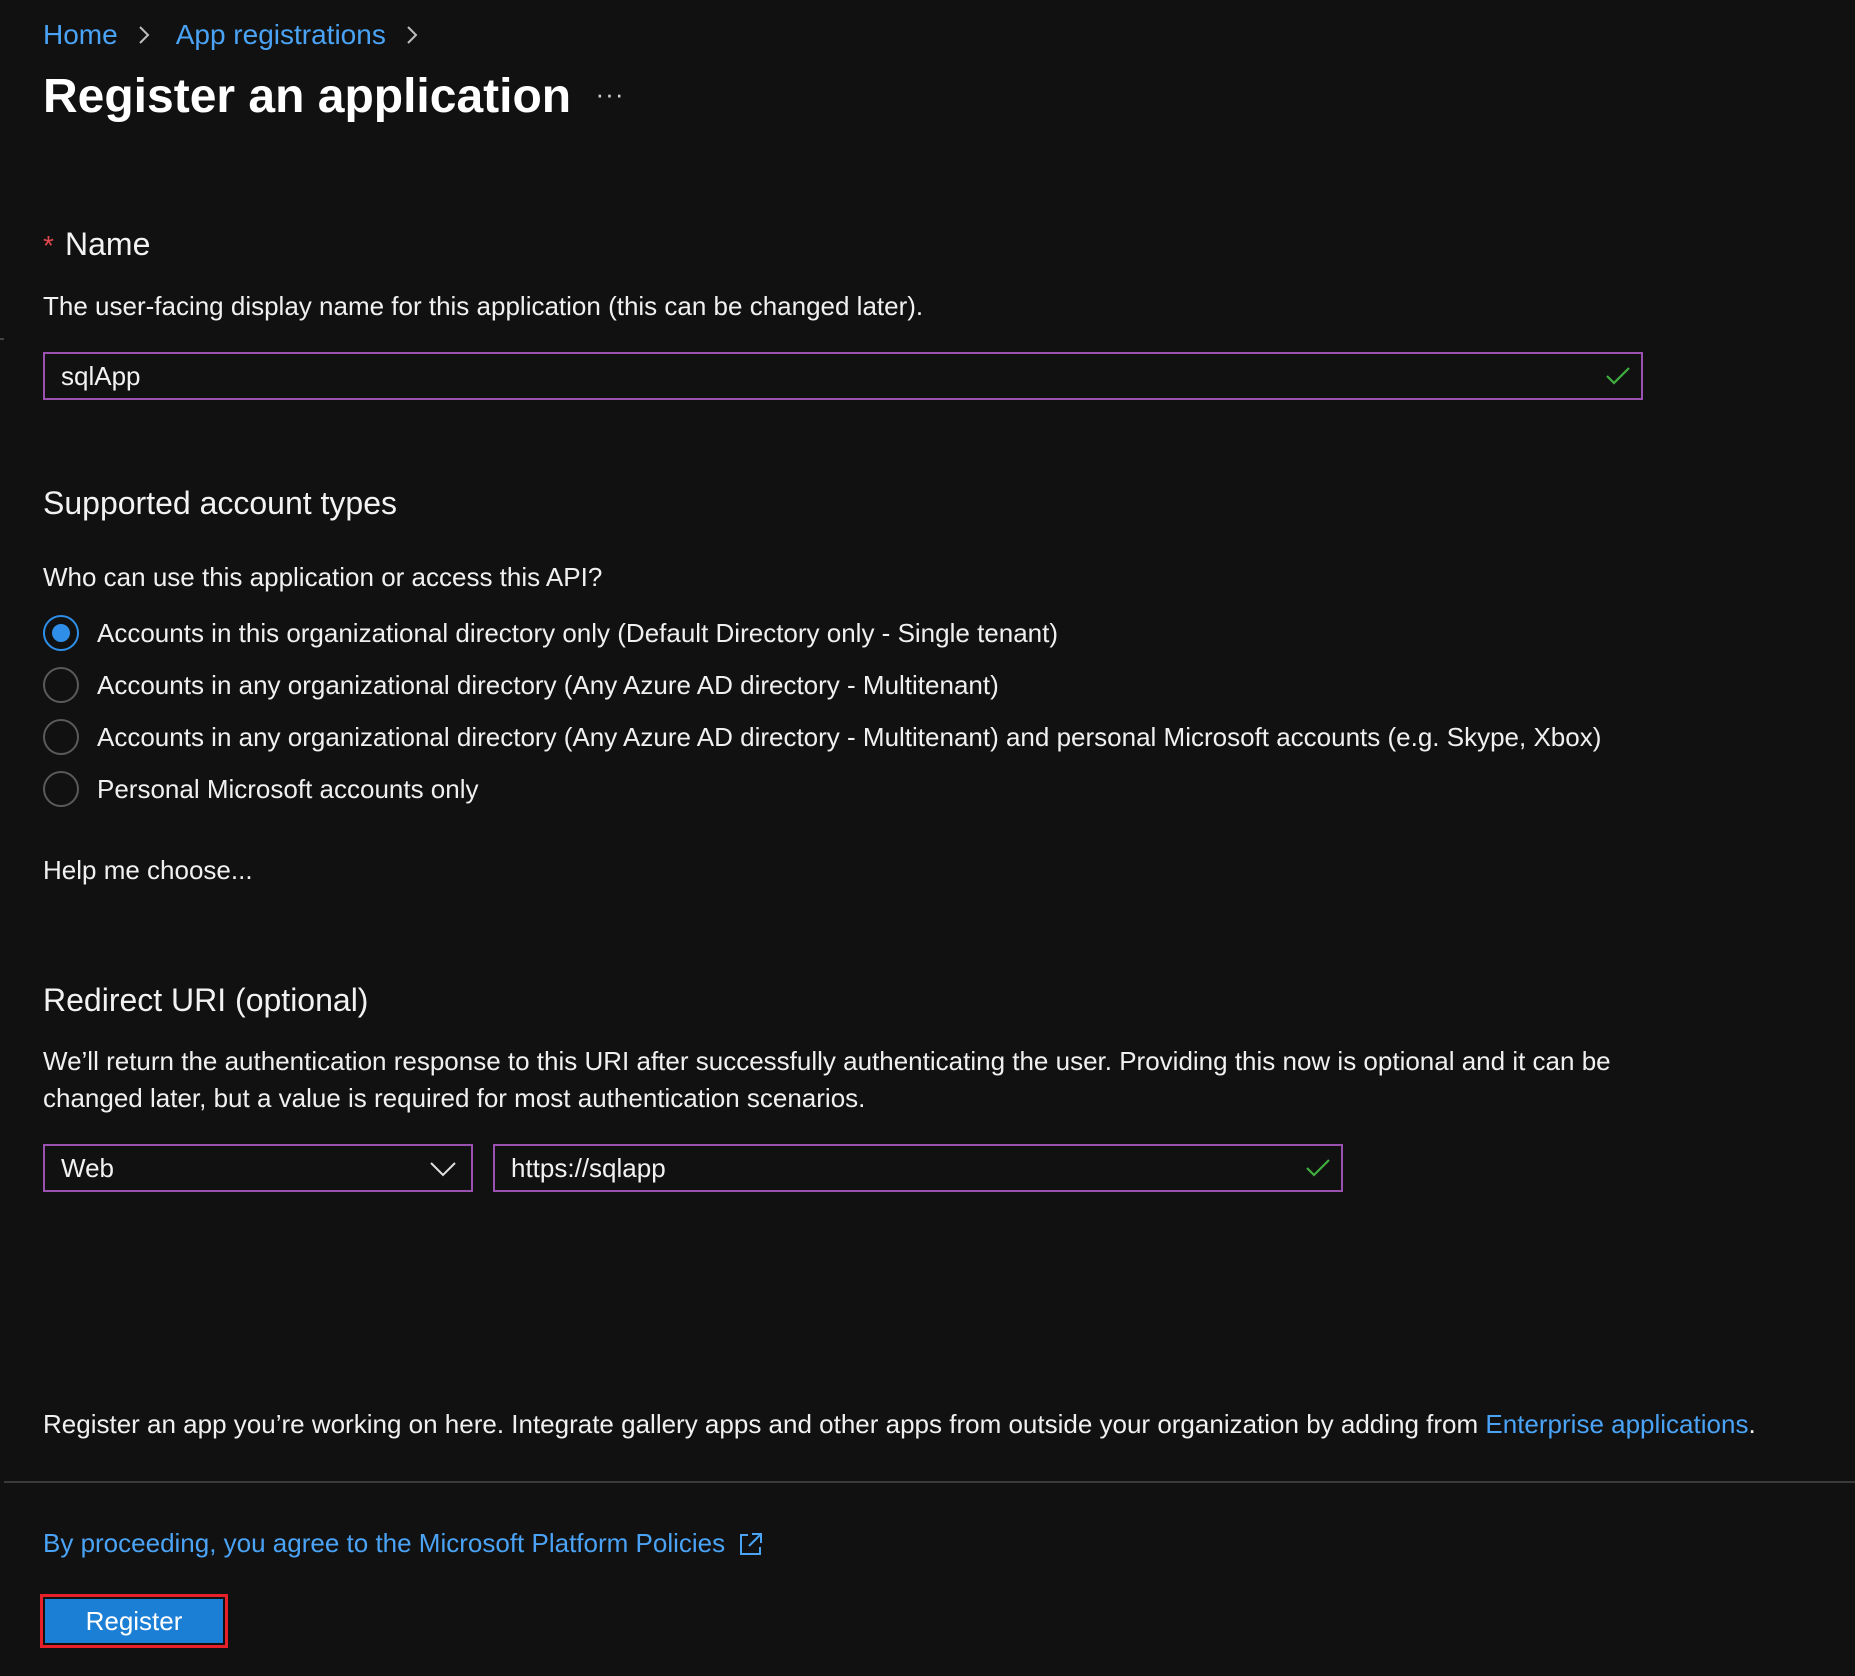  What do you see at coordinates (443, 1169) in the screenshot?
I see `chevron-down-icon` at bounding box center [443, 1169].